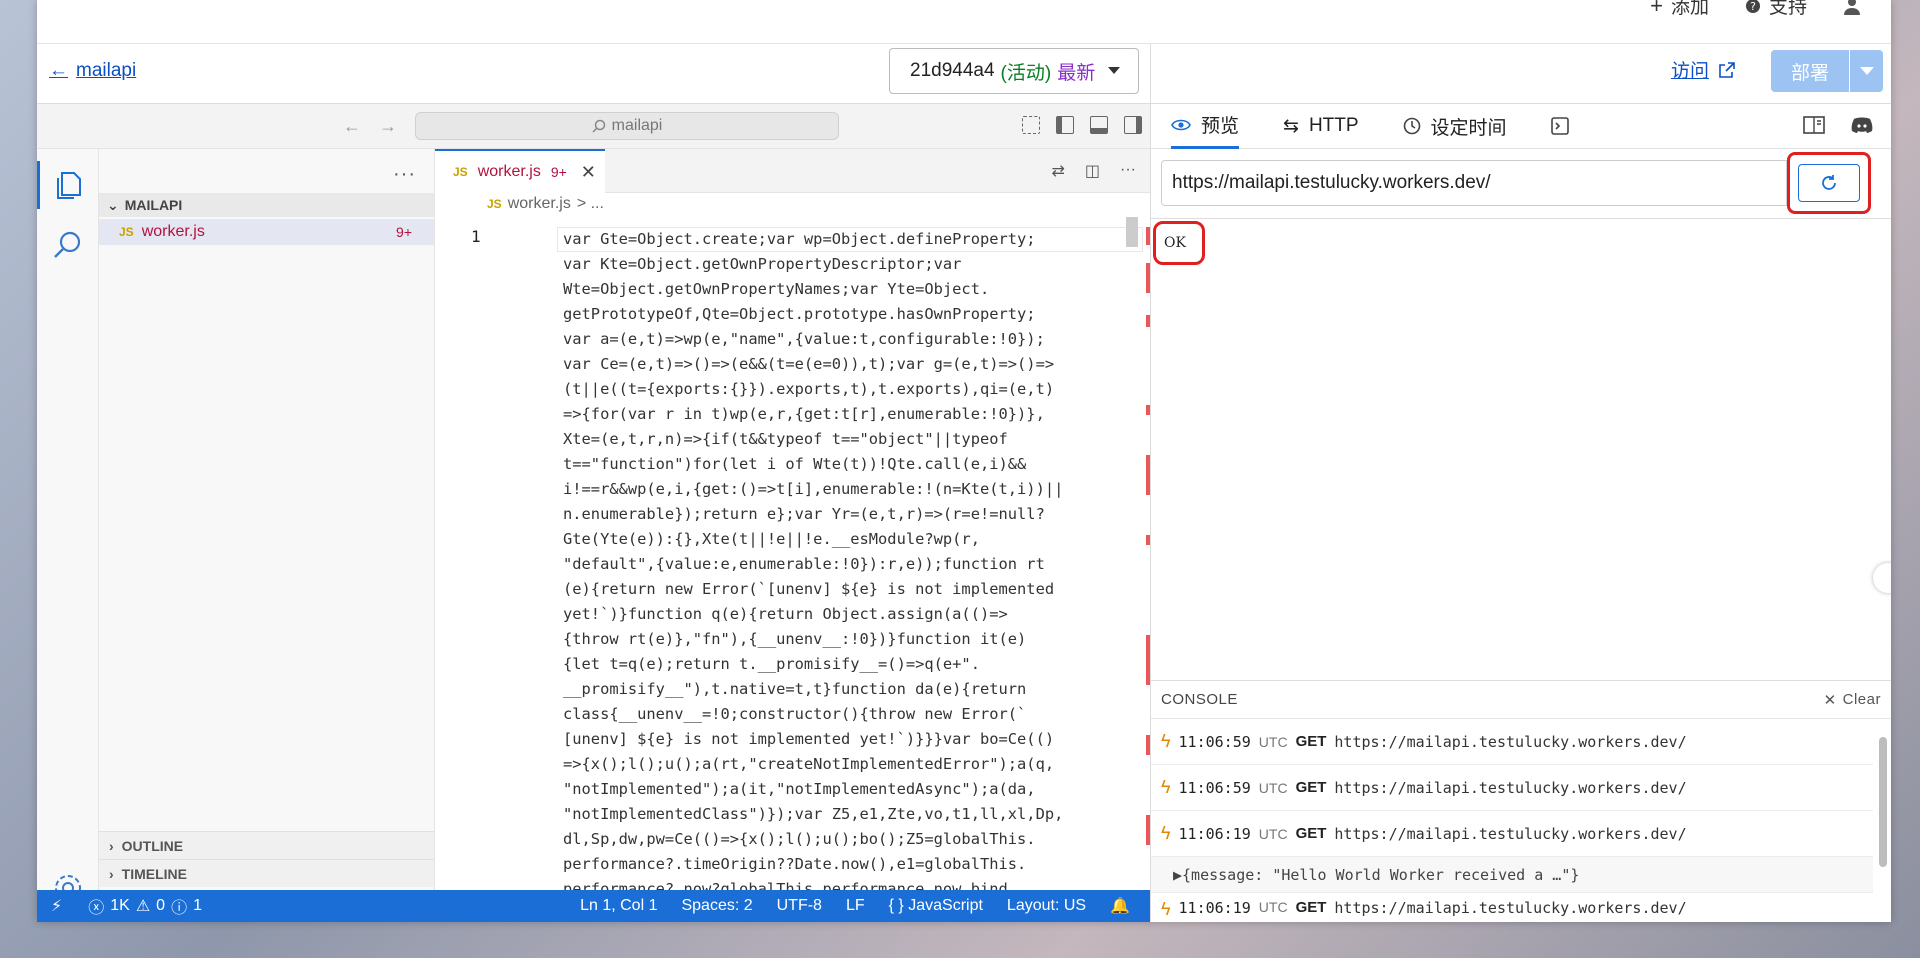  I want to click on refresh-highlight, so click(1829, 183).